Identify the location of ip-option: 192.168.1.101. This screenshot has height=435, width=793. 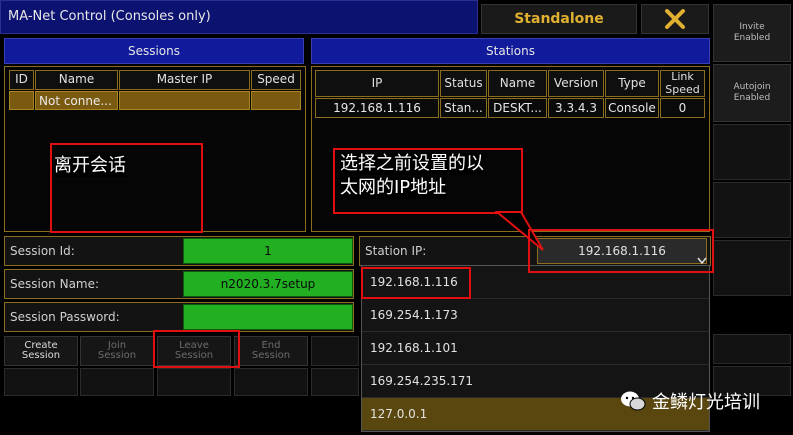
(535, 348).